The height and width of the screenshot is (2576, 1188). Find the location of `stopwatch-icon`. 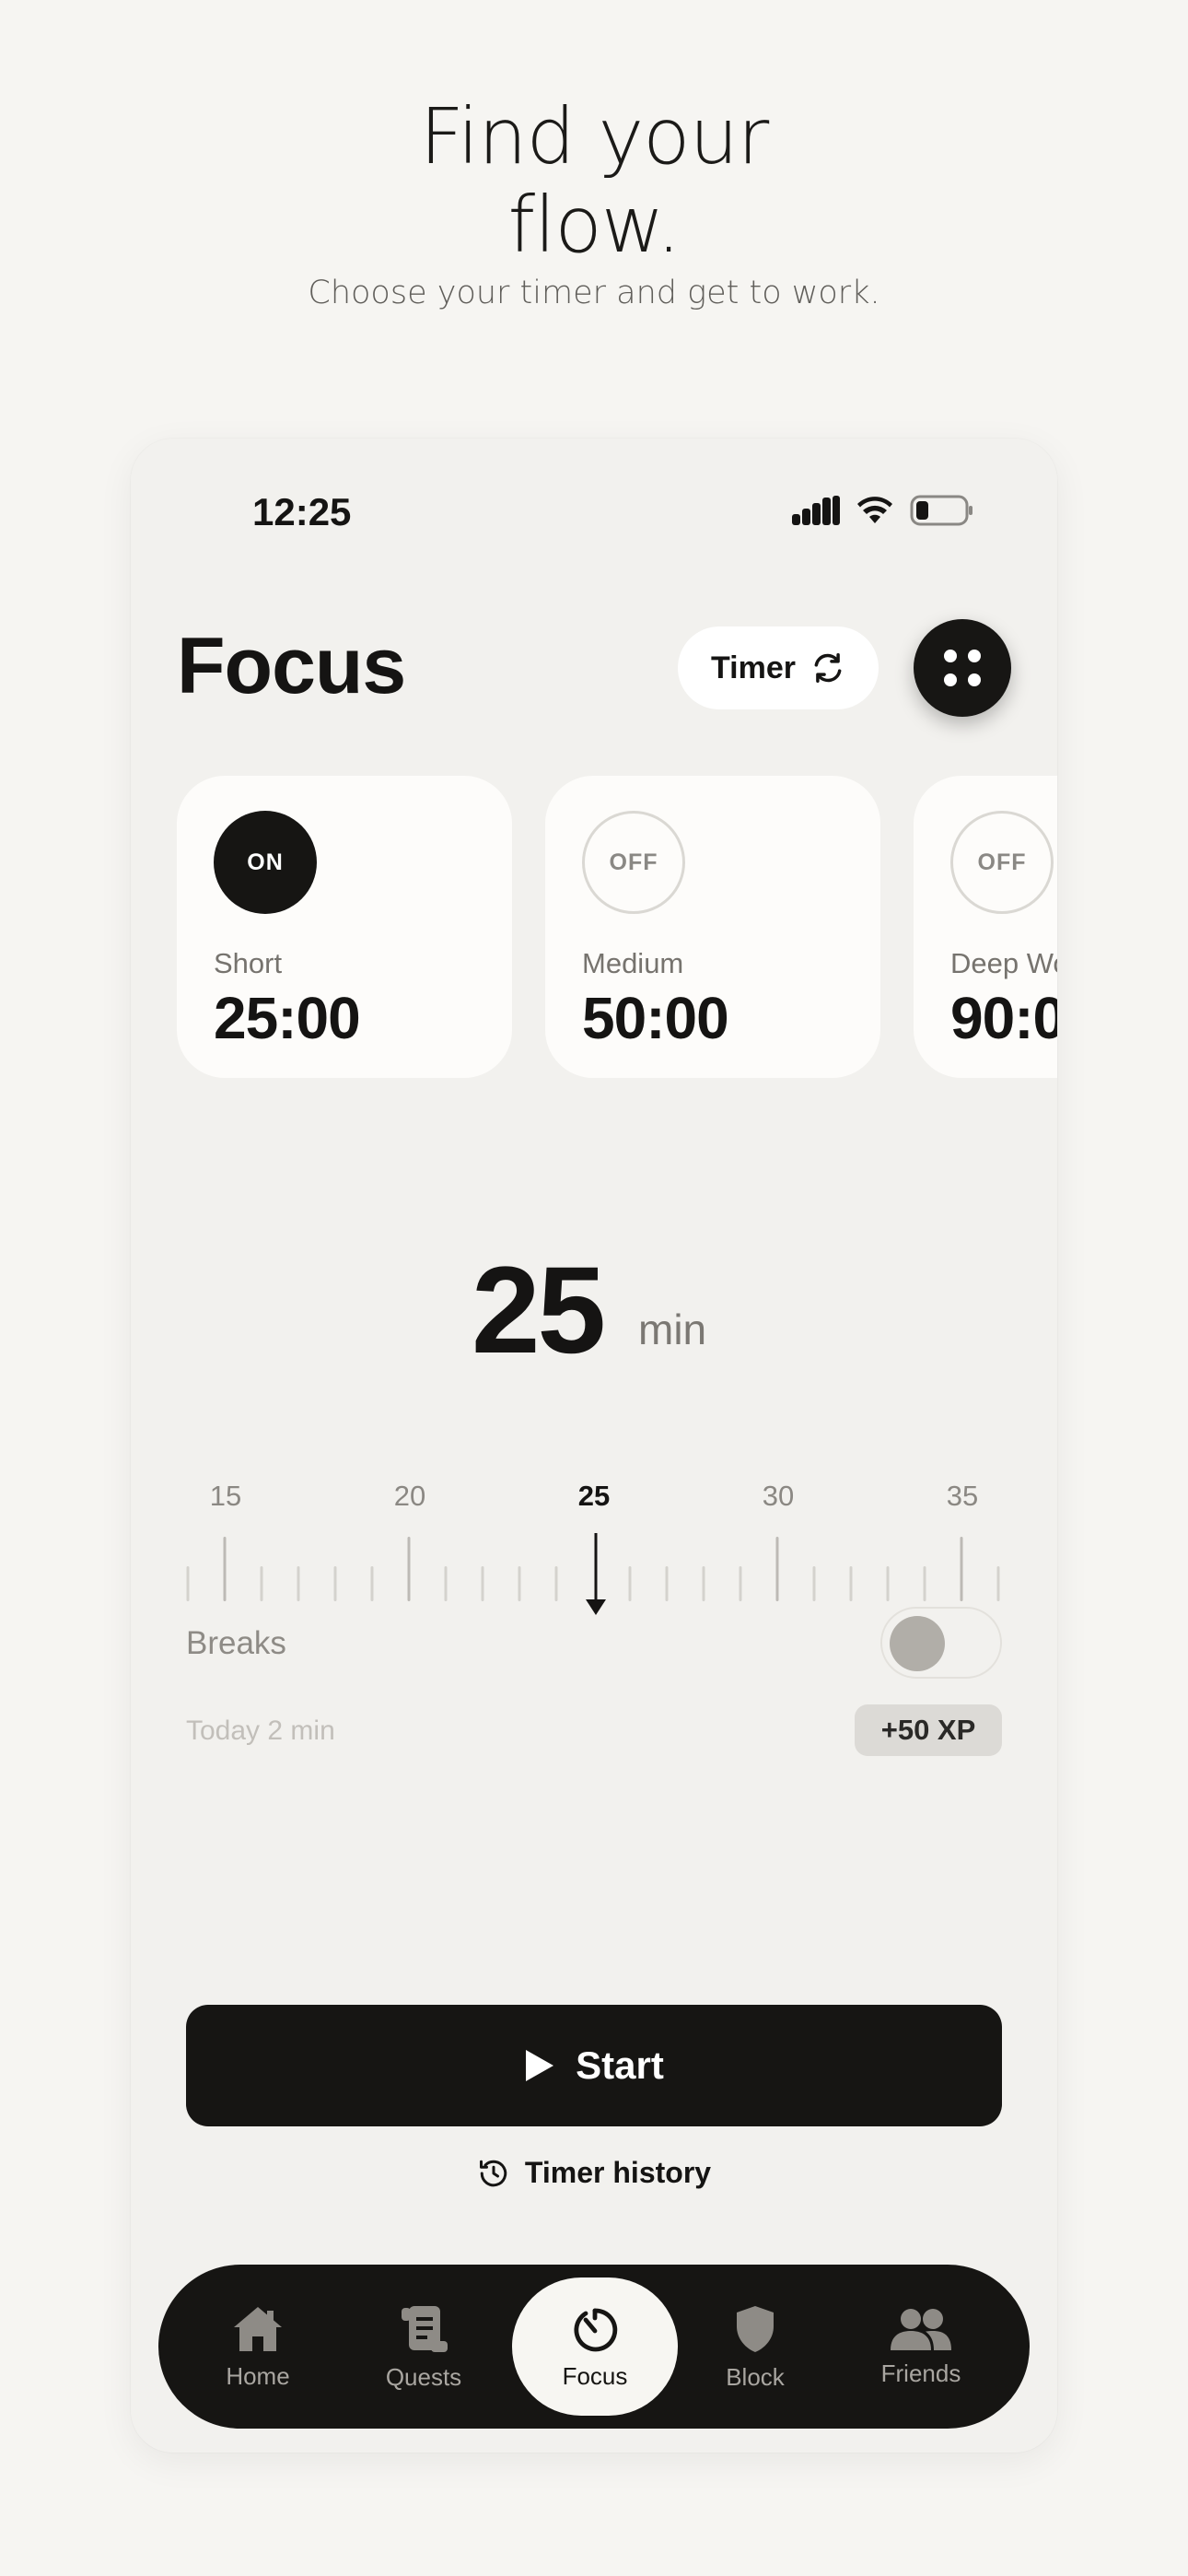

stopwatch-icon is located at coordinates (596, 2330).